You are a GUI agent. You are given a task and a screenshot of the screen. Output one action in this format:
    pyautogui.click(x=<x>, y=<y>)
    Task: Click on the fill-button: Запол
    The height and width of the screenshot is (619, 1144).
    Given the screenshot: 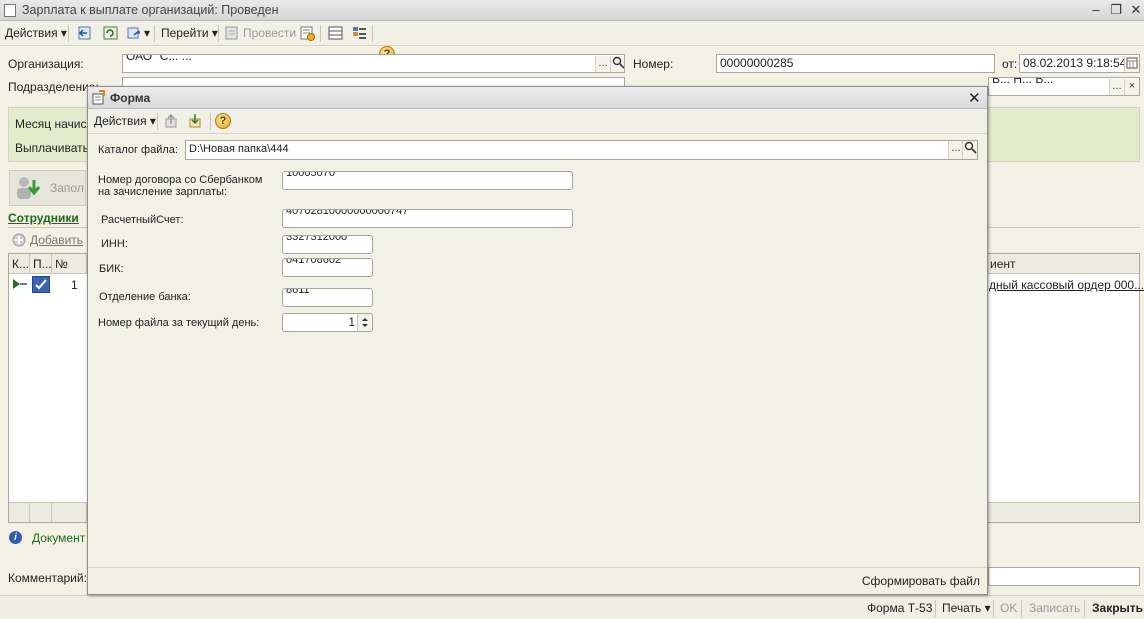 What is the action you would take?
    pyautogui.click(x=47, y=188)
    